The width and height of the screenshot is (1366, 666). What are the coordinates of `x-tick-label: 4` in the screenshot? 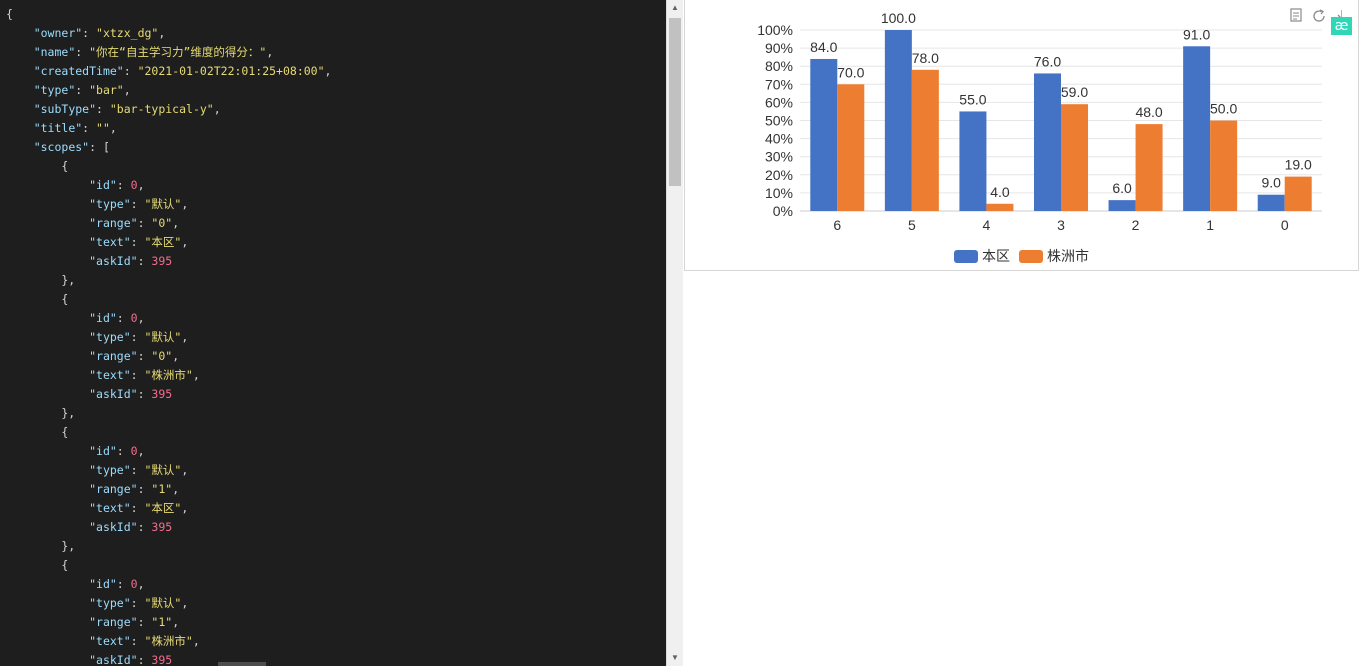 It's located at (987, 225).